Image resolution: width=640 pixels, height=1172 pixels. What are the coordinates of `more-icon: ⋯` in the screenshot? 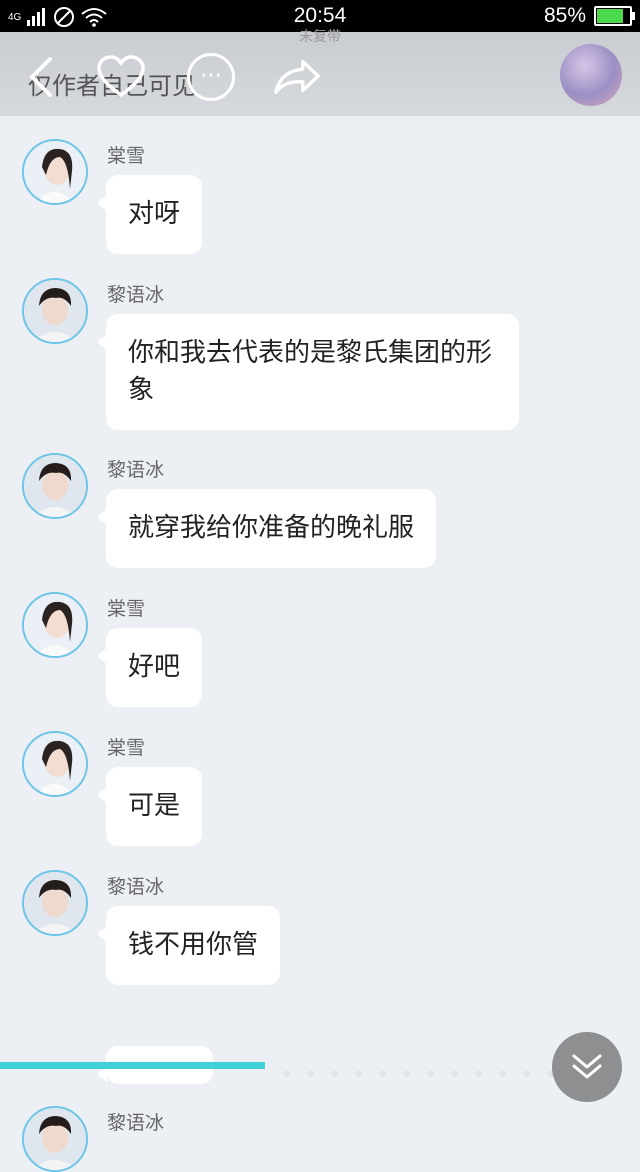 It's located at (211, 77).